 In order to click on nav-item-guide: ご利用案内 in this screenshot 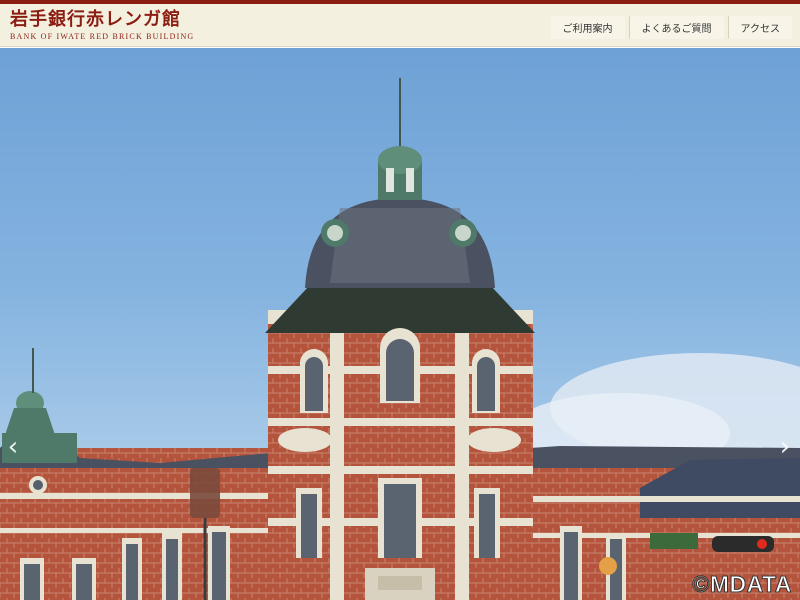, I will do `click(587, 27)`.